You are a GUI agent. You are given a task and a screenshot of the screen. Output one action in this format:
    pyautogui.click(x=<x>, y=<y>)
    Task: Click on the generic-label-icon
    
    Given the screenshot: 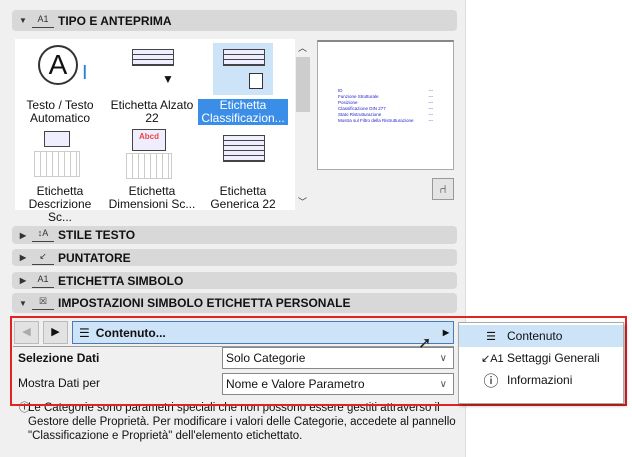 What is the action you would take?
    pyautogui.click(x=243, y=155)
    